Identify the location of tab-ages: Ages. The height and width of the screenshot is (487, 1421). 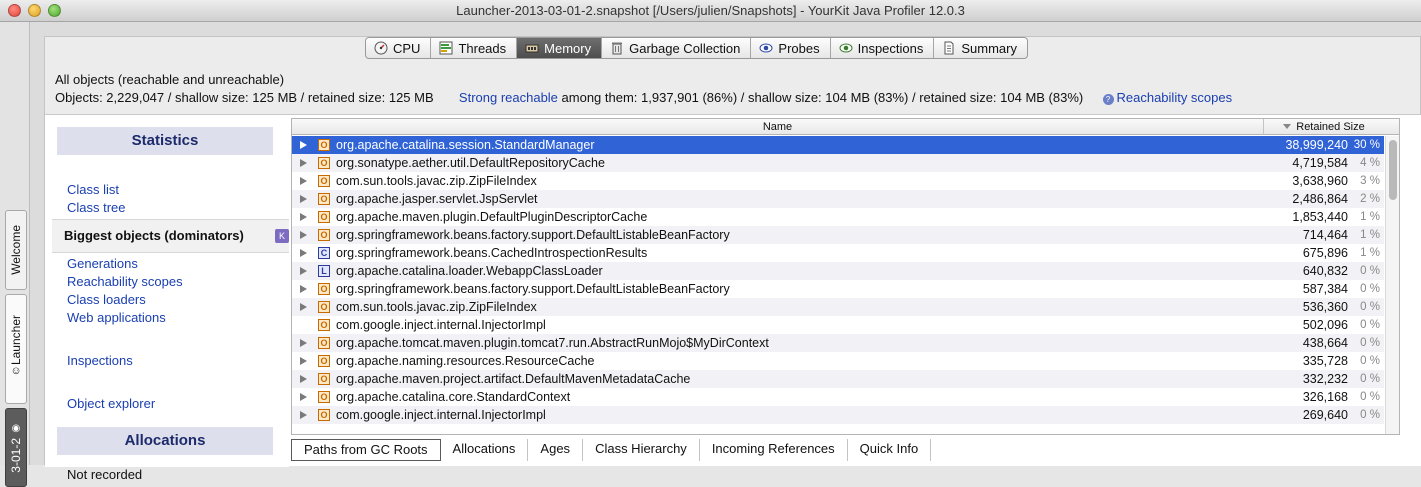
(556, 450).